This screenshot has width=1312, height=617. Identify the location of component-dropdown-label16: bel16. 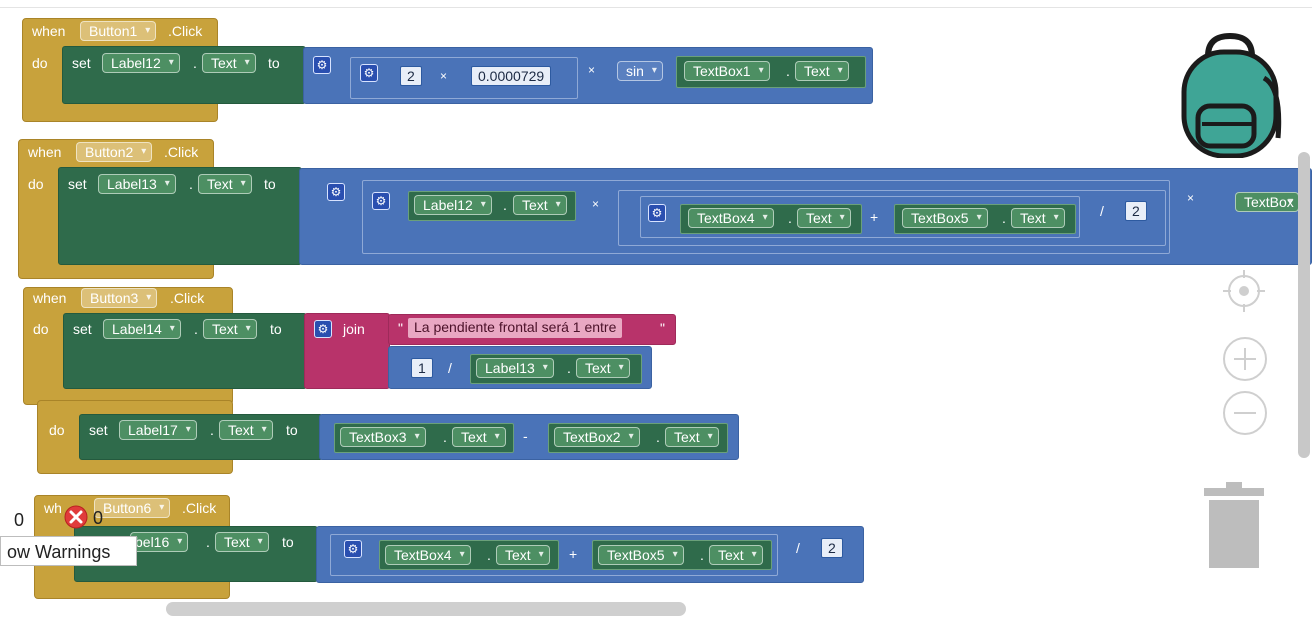
(159, 542).